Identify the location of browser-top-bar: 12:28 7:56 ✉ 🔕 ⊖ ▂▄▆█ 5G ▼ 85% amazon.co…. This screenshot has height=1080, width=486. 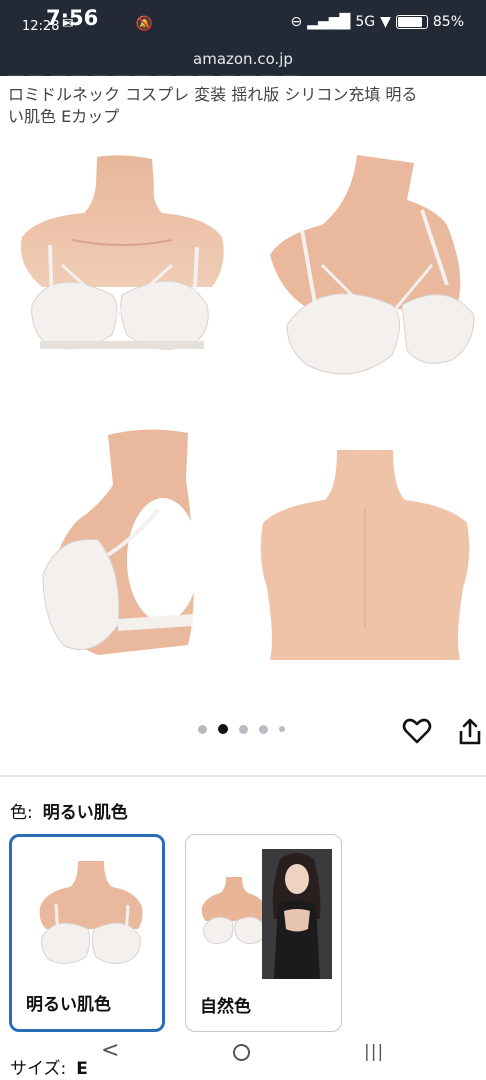
(243, 38).